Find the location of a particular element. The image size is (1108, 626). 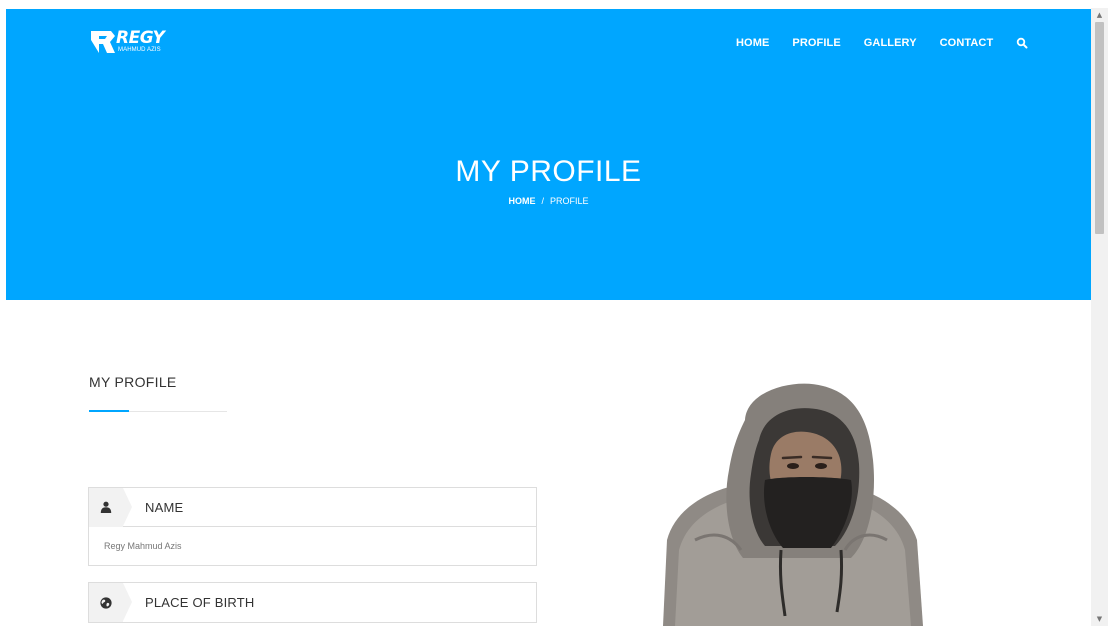

info-card-header: NAME is located at coordinates (312, 507).